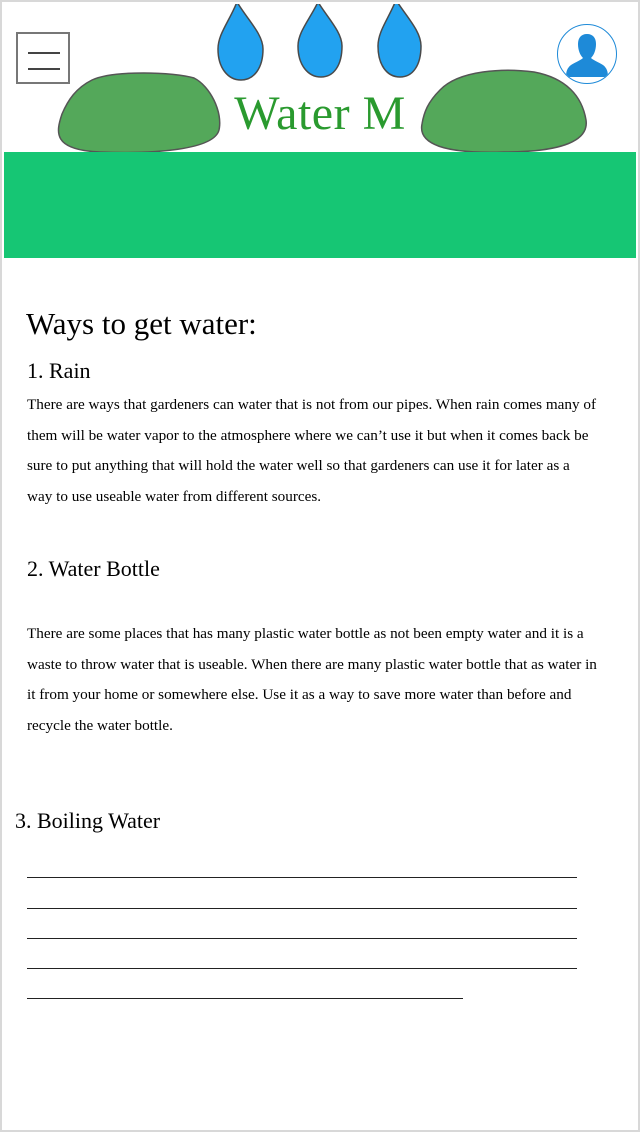 Image resolution: width=640 pixels, height=1132 pixels. What do you see at coordinates (320, 205) in the screenshot?
I see `hero-banner` at bounding box center [320, 205].